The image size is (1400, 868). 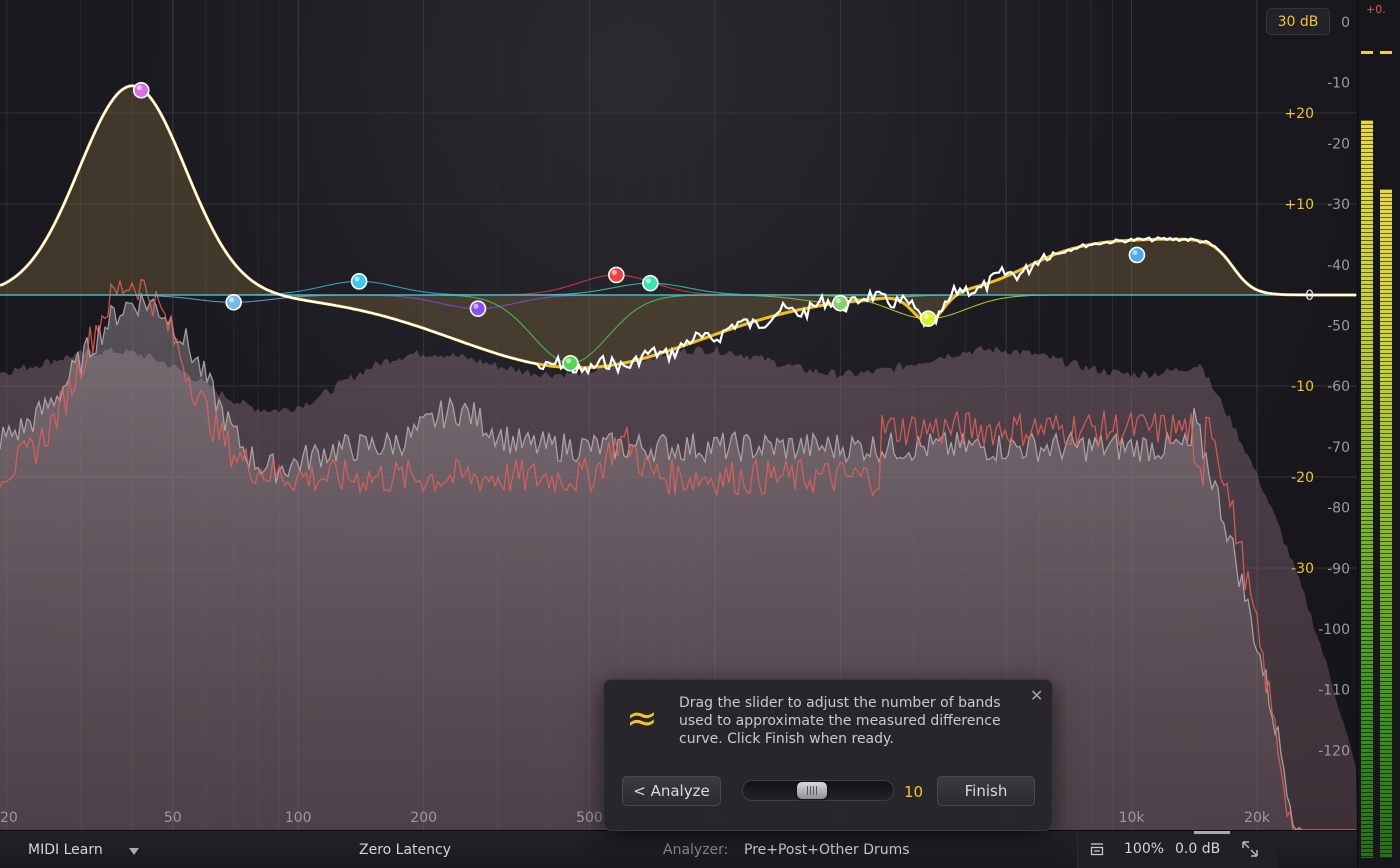 I want to click on midi-learn-button: MIDI Learn, so click(x=65, y=850).